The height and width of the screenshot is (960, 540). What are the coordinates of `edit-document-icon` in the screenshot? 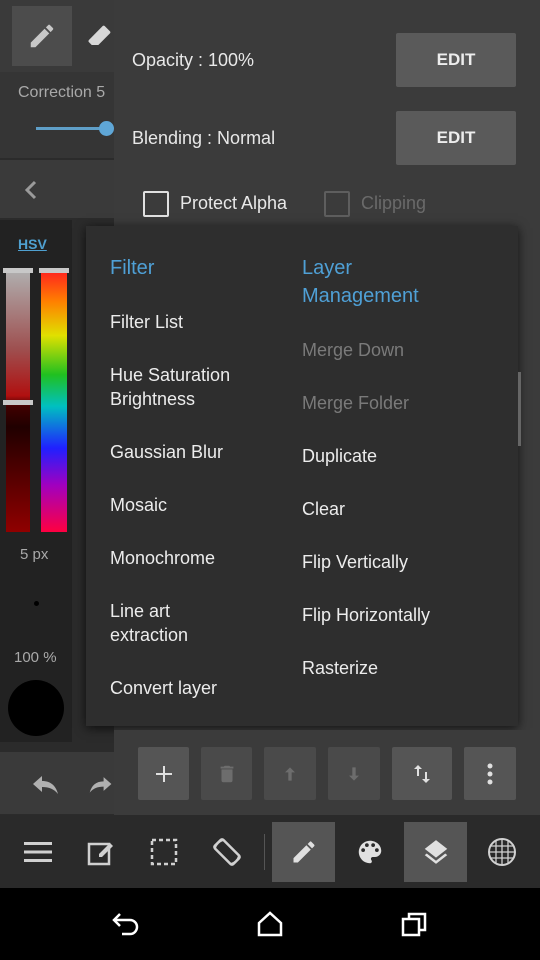 It's located at (100, 854).